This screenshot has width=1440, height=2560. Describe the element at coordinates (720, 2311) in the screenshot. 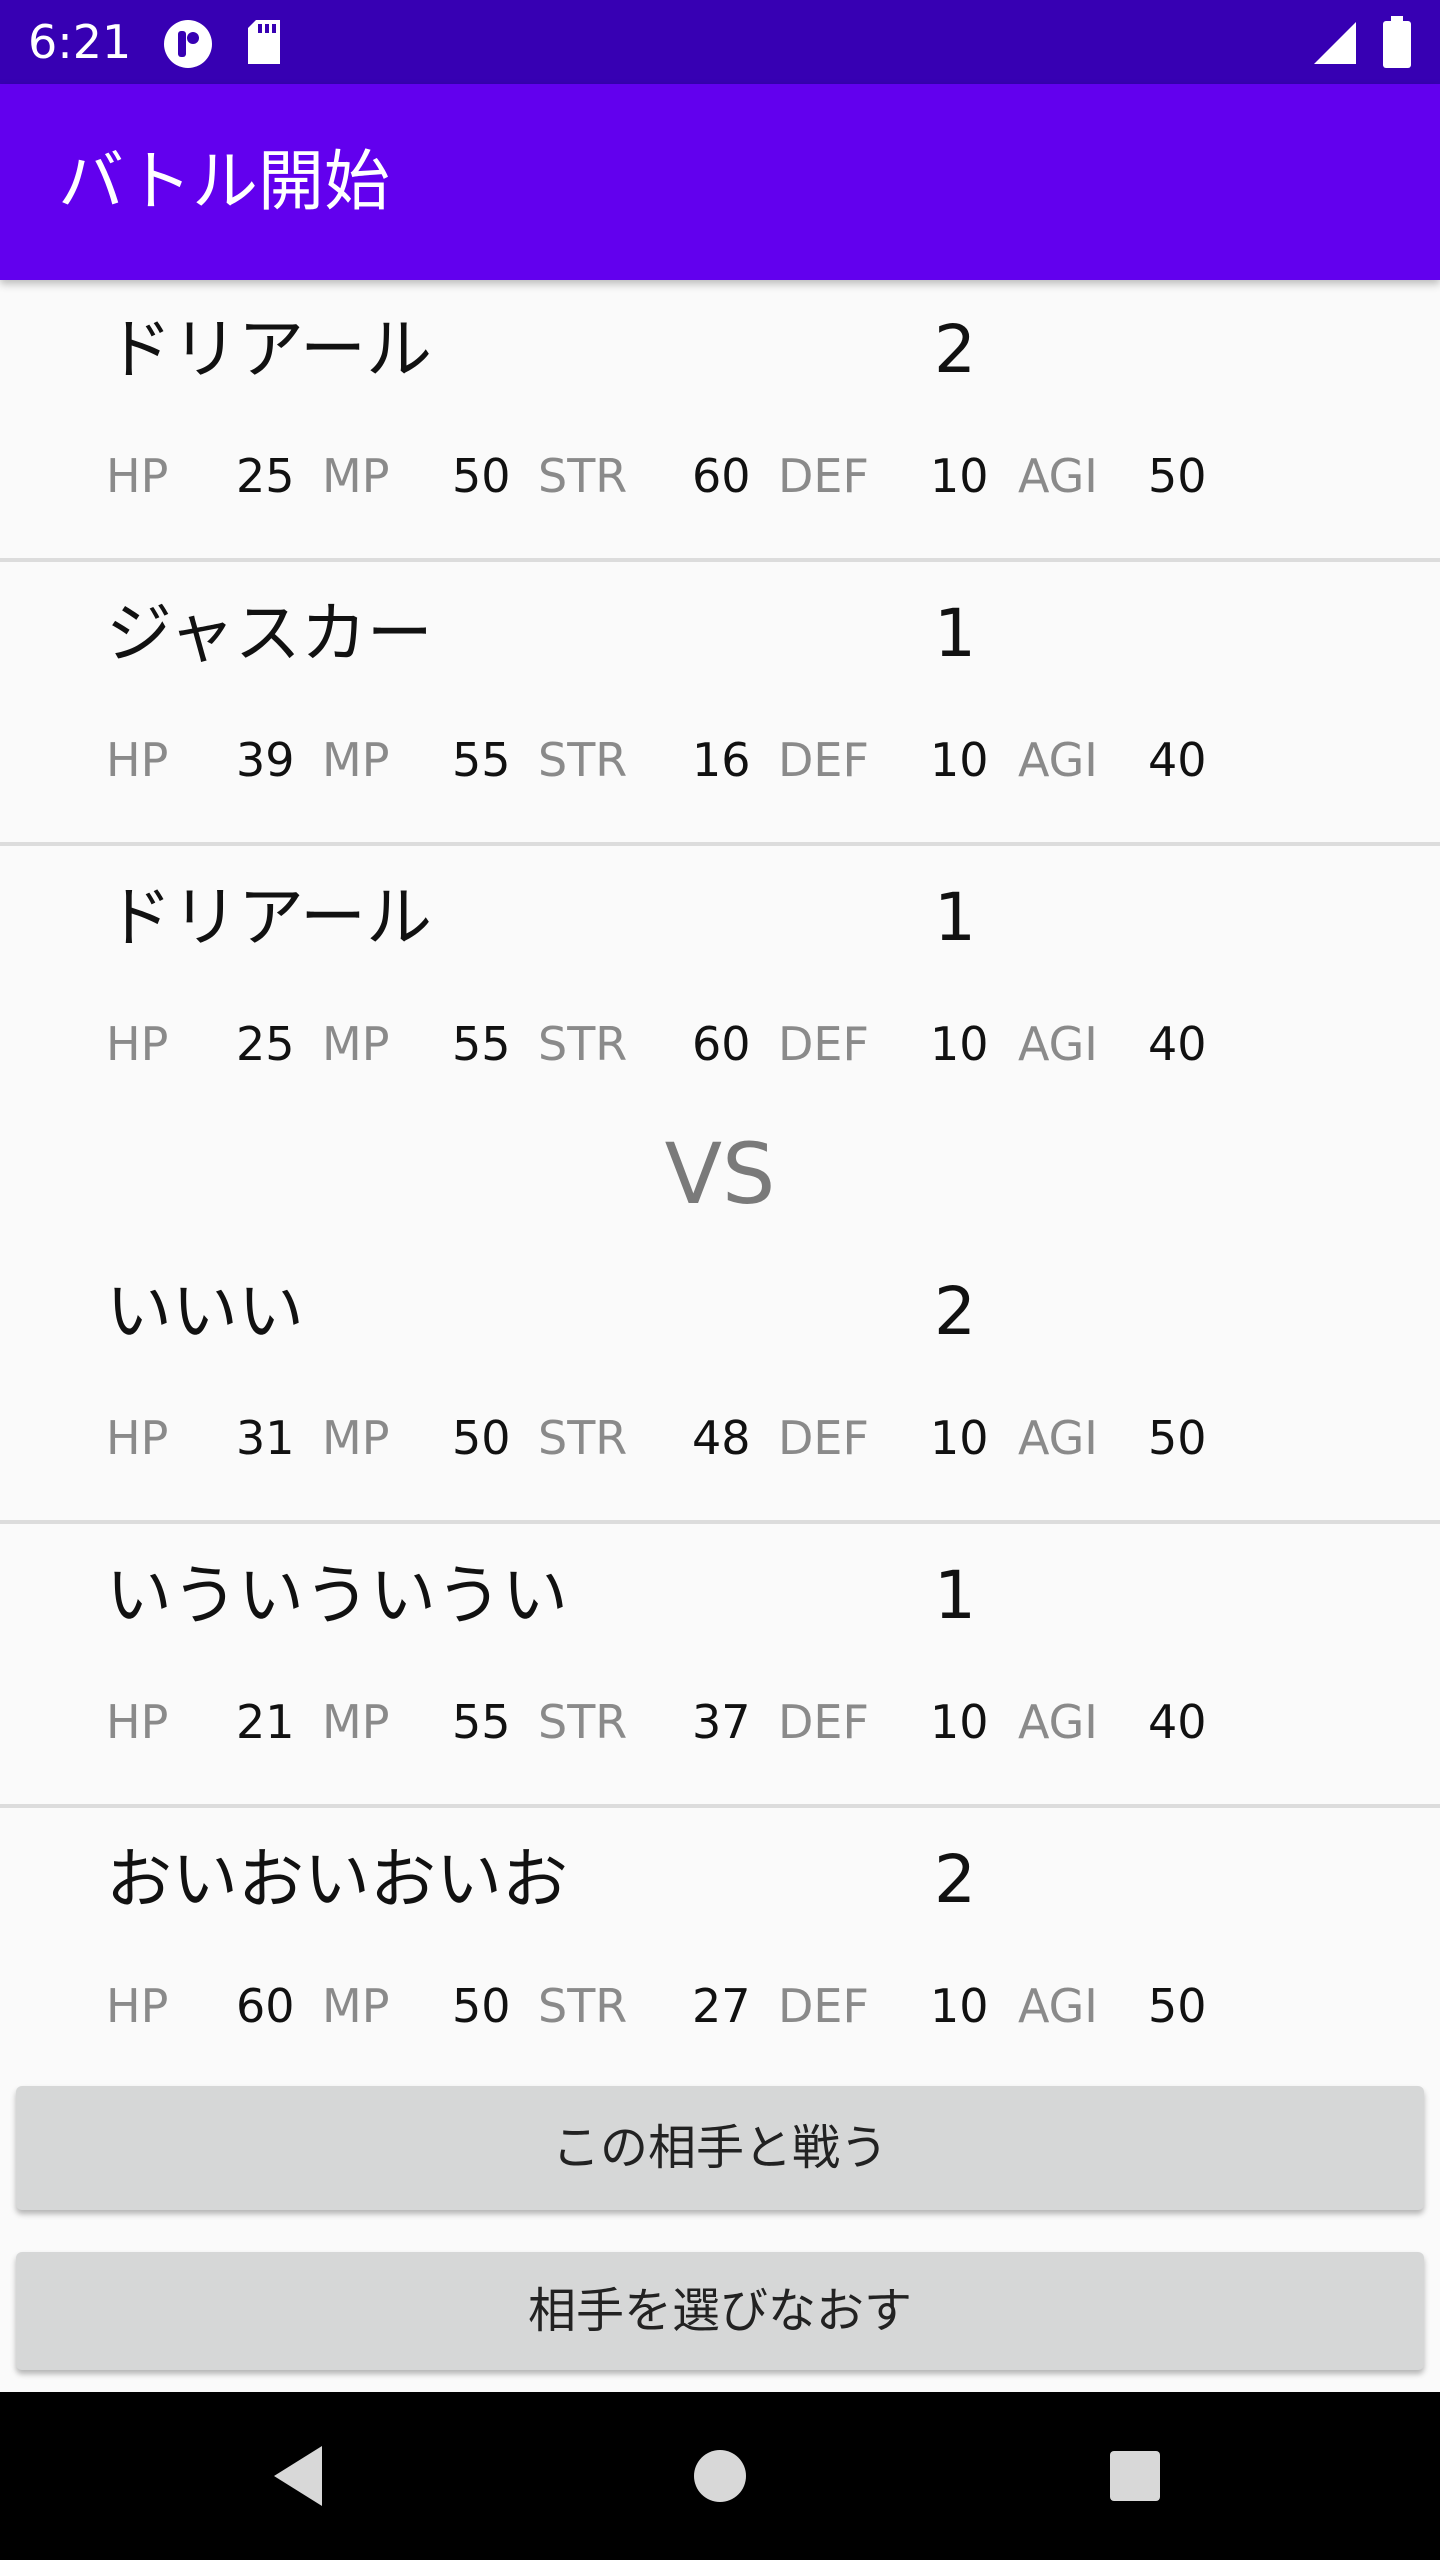

I see `reselect-opponent-button: 相手を選びなおす` at that location.